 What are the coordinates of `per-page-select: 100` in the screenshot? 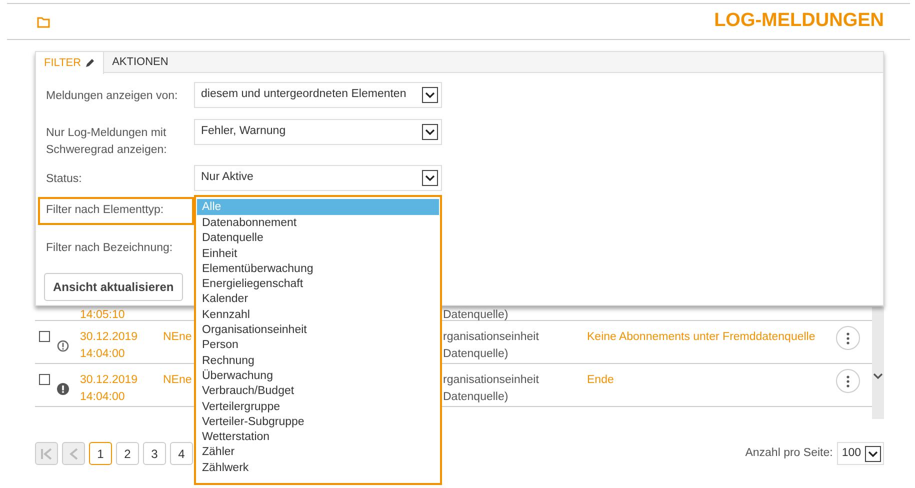 It's located at (860, 453).